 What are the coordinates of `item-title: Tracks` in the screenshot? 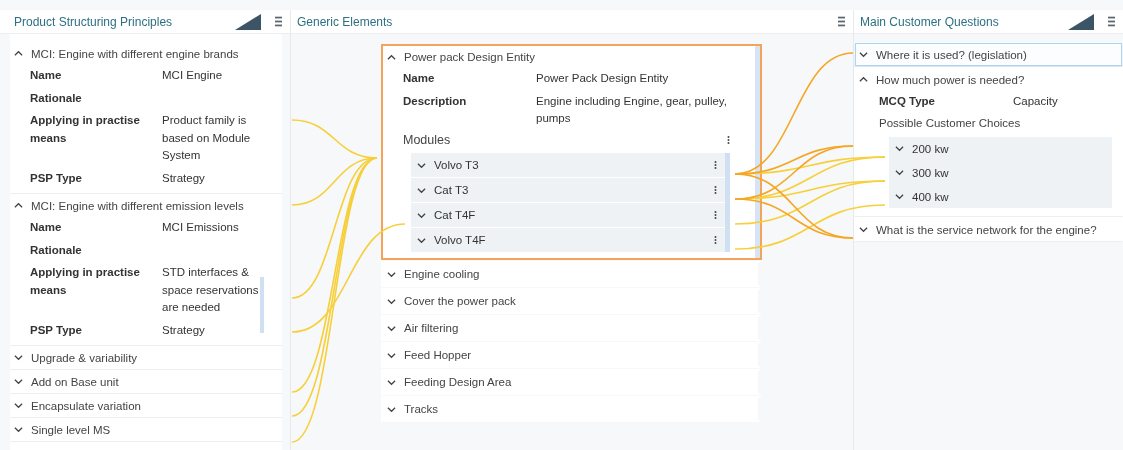 It's located at (421, 409).